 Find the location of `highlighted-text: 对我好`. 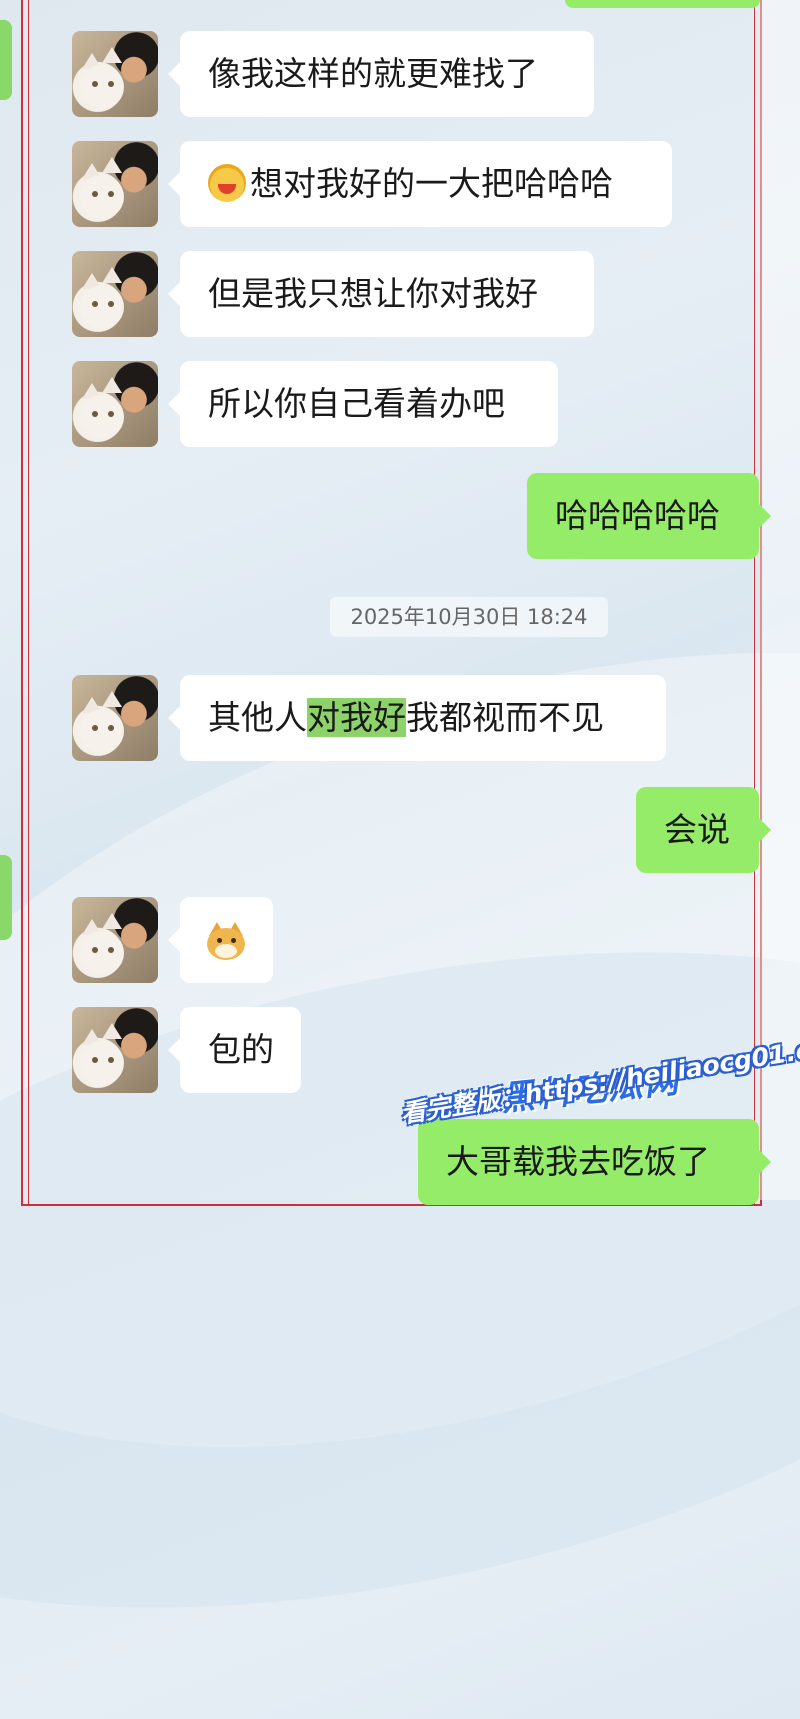

highlighted-text: 对我好 is located at coordinates (356, 717).